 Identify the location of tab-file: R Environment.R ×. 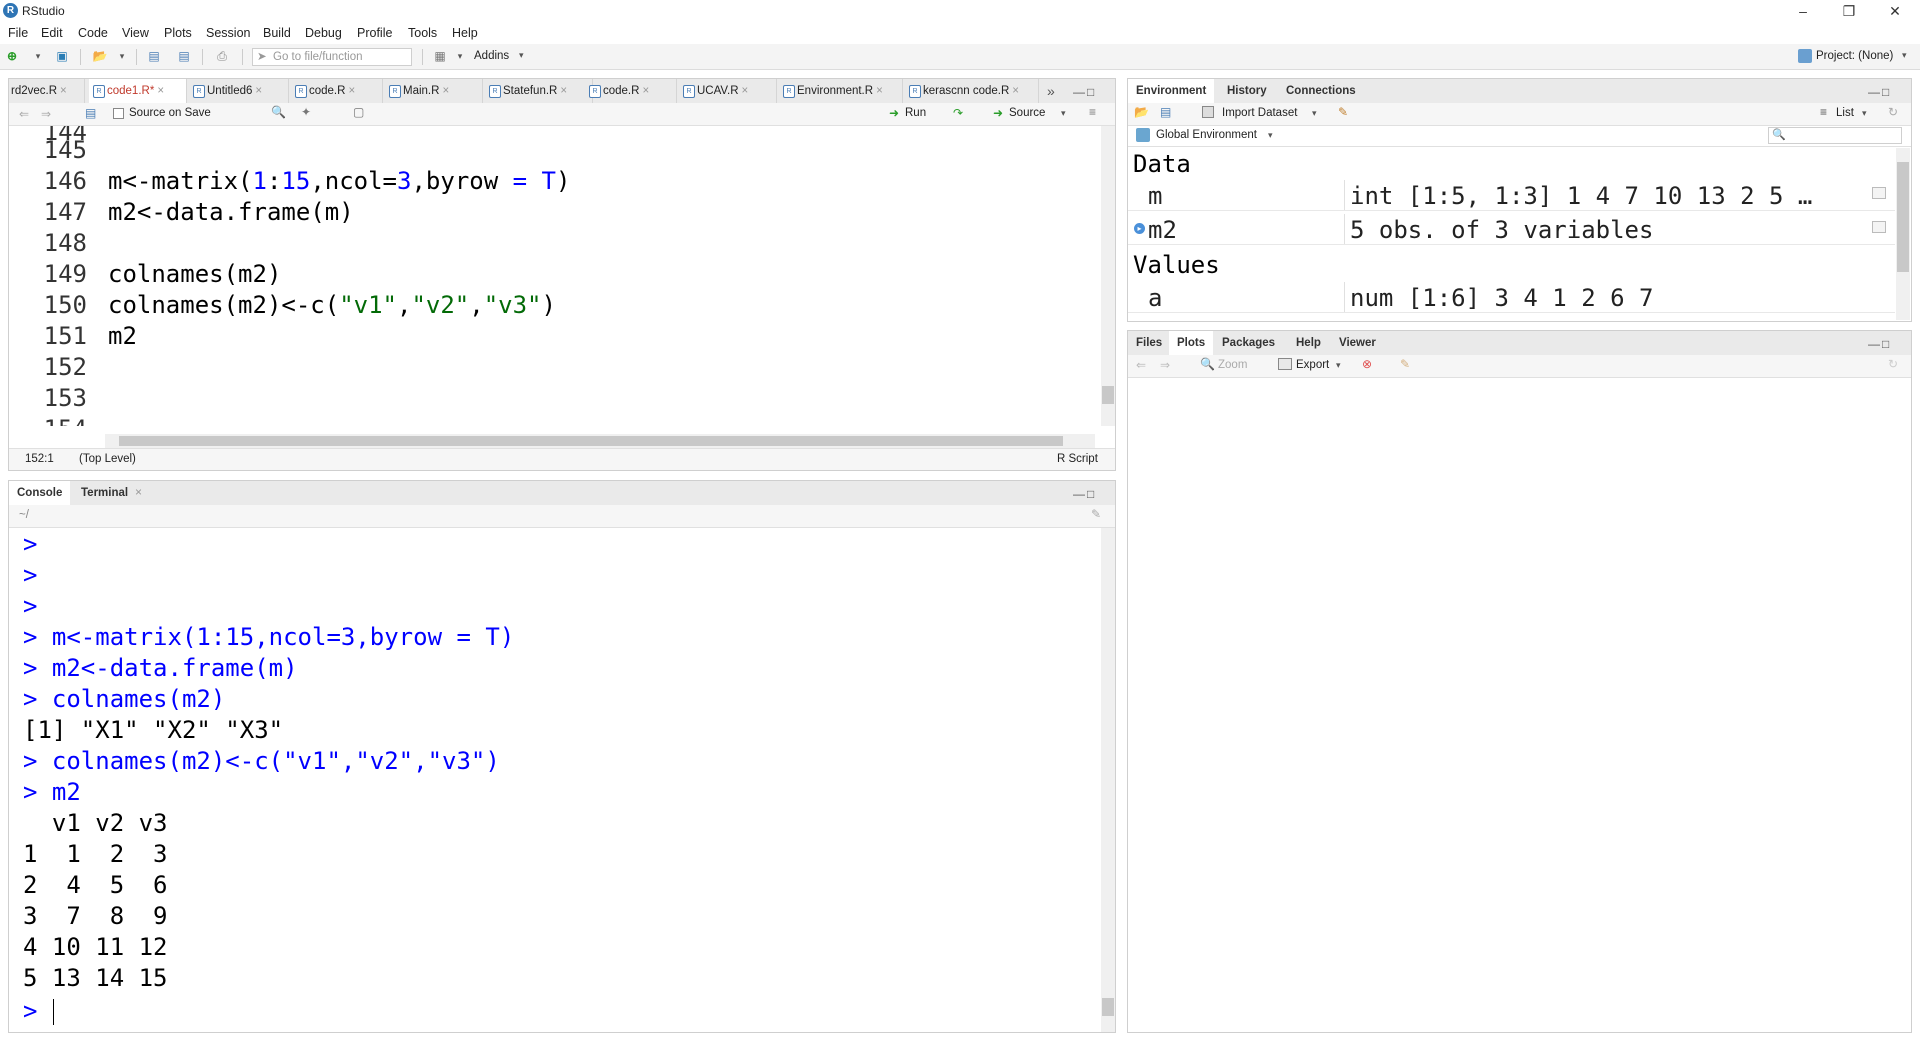
(841, 91).